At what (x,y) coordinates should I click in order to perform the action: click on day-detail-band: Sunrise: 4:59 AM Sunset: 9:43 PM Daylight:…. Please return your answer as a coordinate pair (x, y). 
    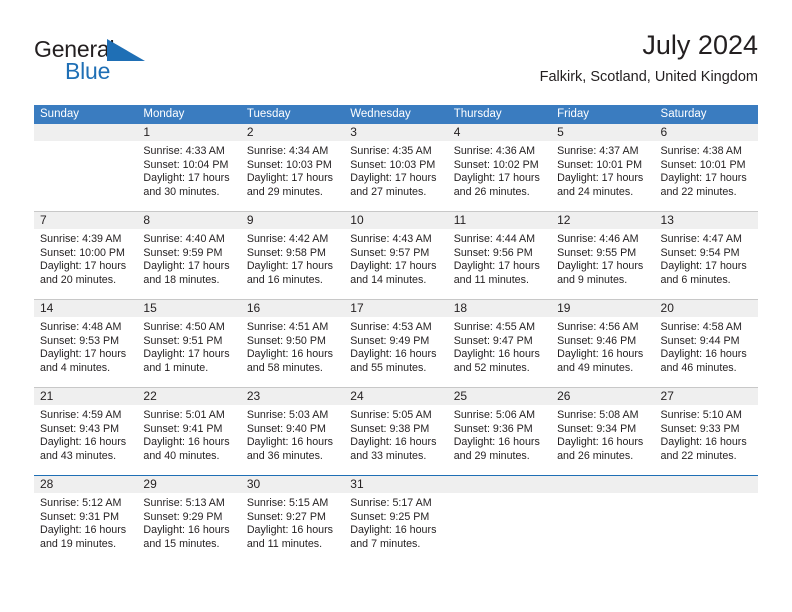
    Looking at the image, I should click on (396, 440).